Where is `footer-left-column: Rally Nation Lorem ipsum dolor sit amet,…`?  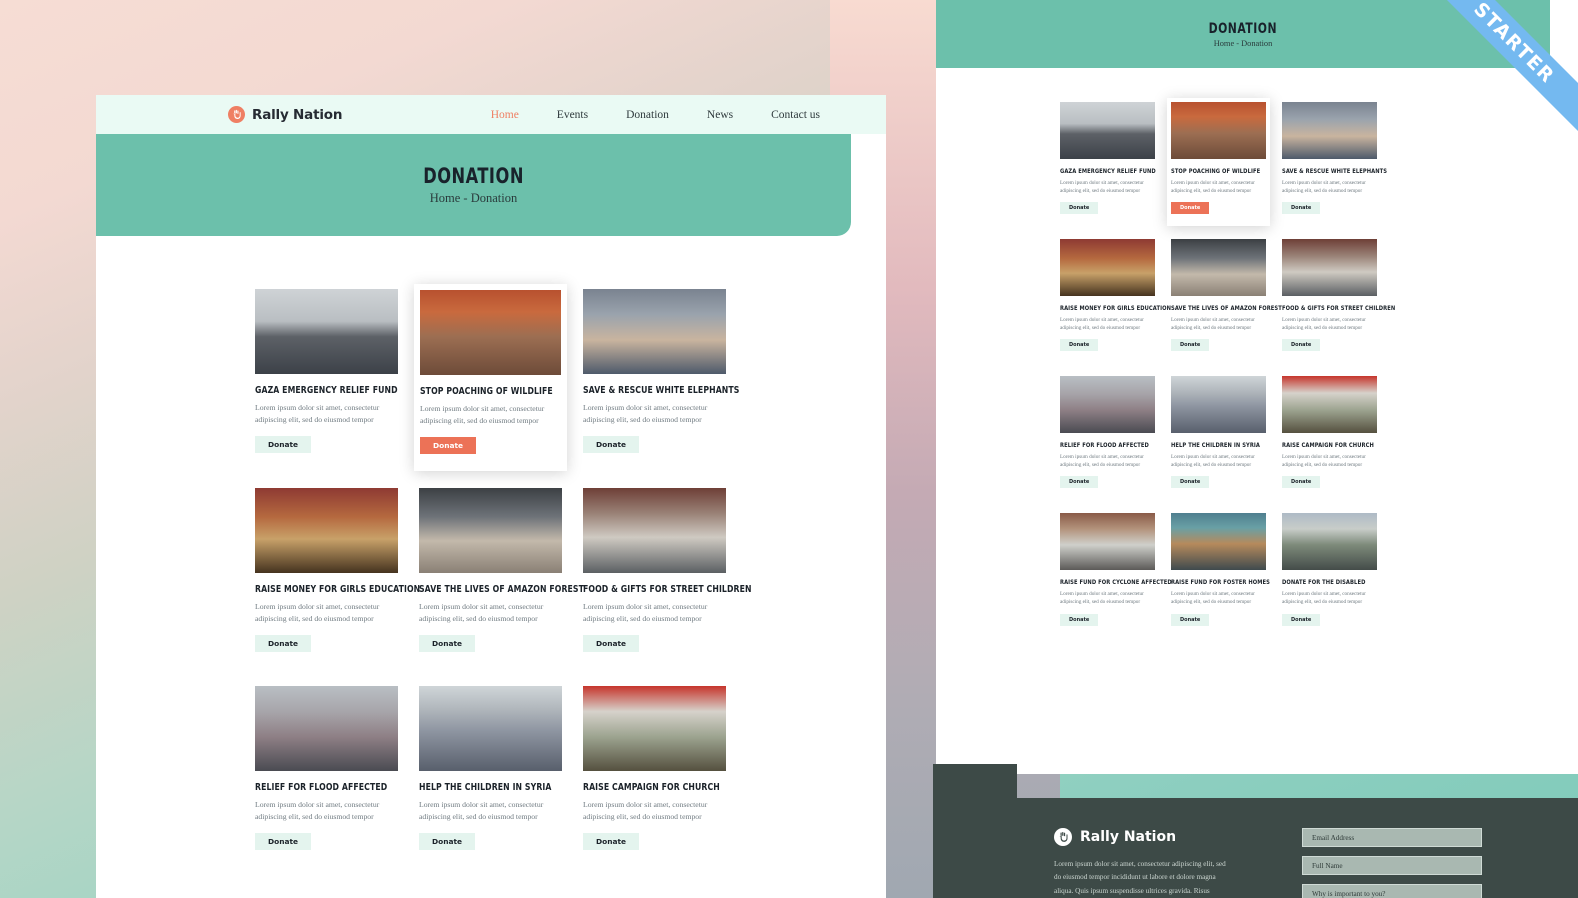
footer-left-column: Rally Nation Lorem ipsum dolor sit amet,… is located at coordinates (1141, 863).